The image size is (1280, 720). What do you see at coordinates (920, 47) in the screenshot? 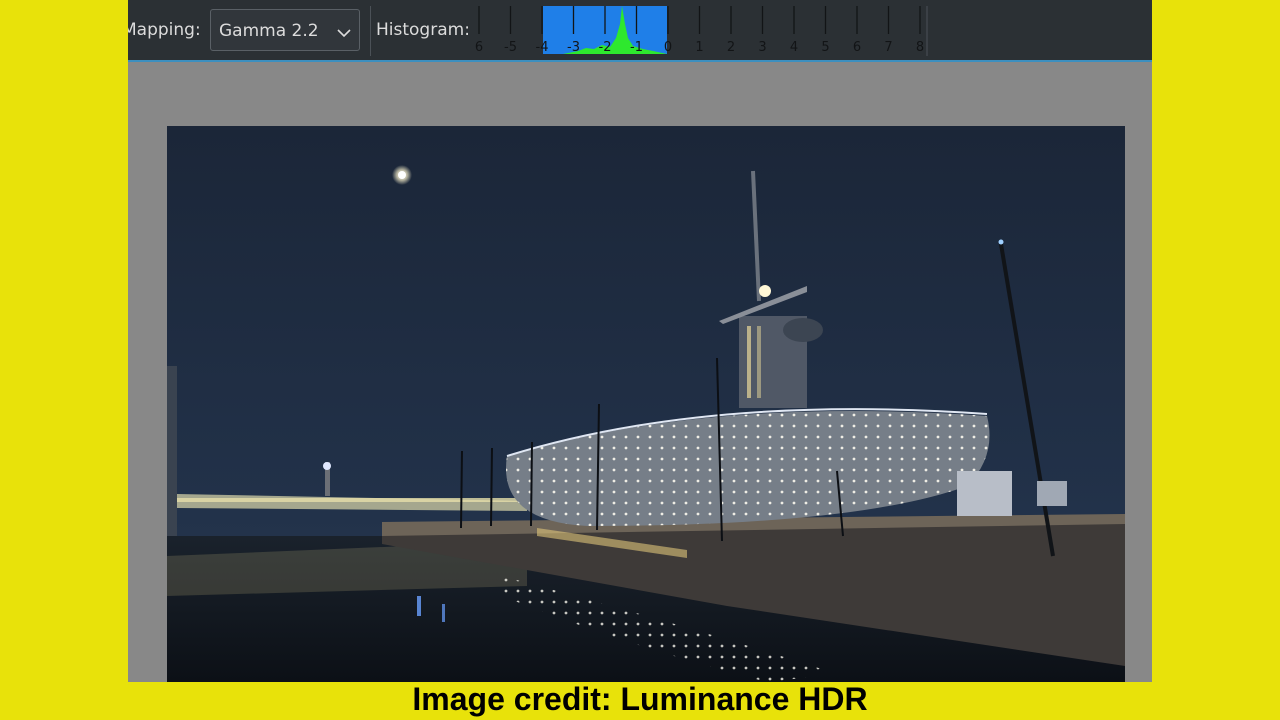
I see `histogram-tick-label: 8` at bounding box center [920, 47].